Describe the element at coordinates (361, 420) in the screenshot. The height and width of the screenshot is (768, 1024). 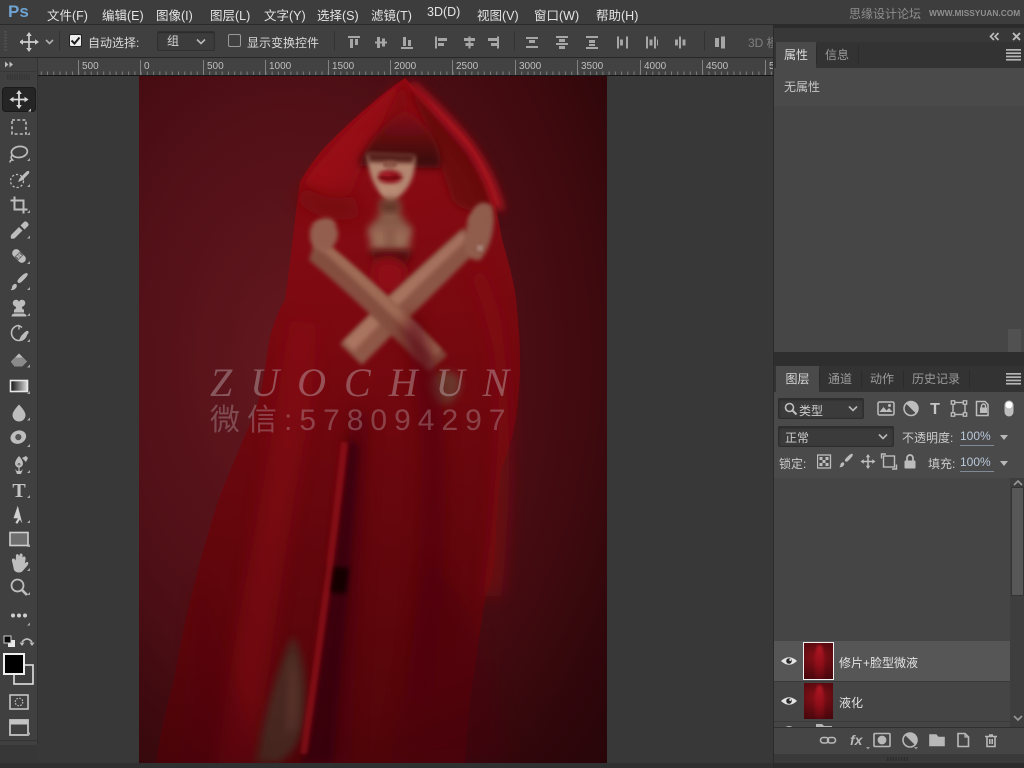
I see `svg-text: 微信:578094297` at that location.